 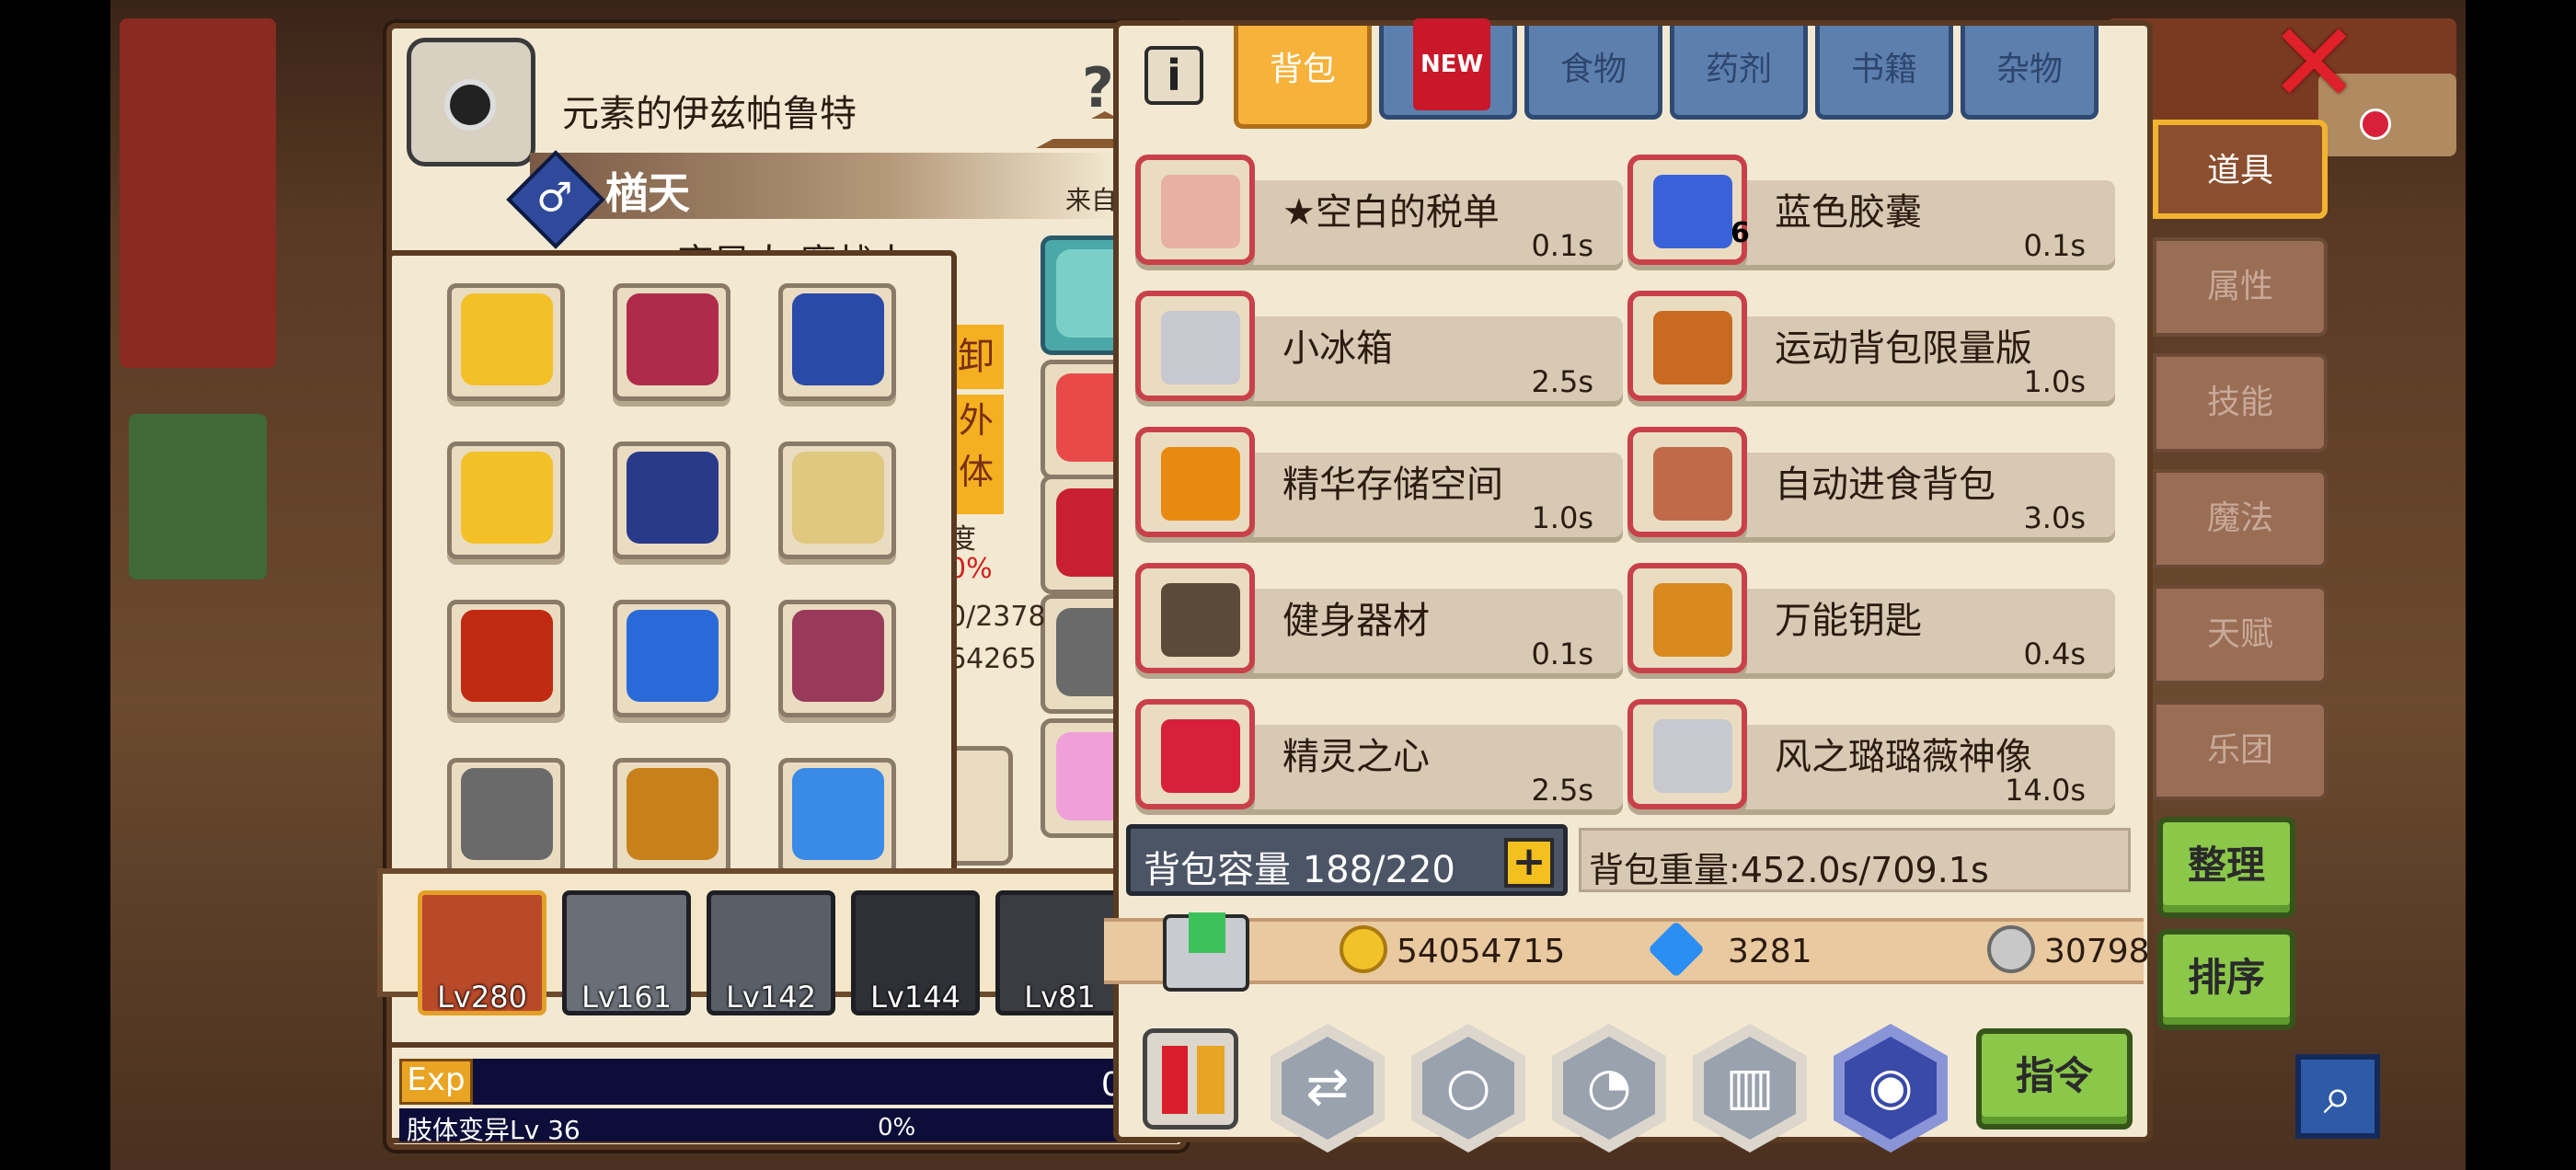 What do you see at coordinates (2054, 517) in the screenshot?
I see `item-weight: 3.0s` at bounding box center [2054, 517].